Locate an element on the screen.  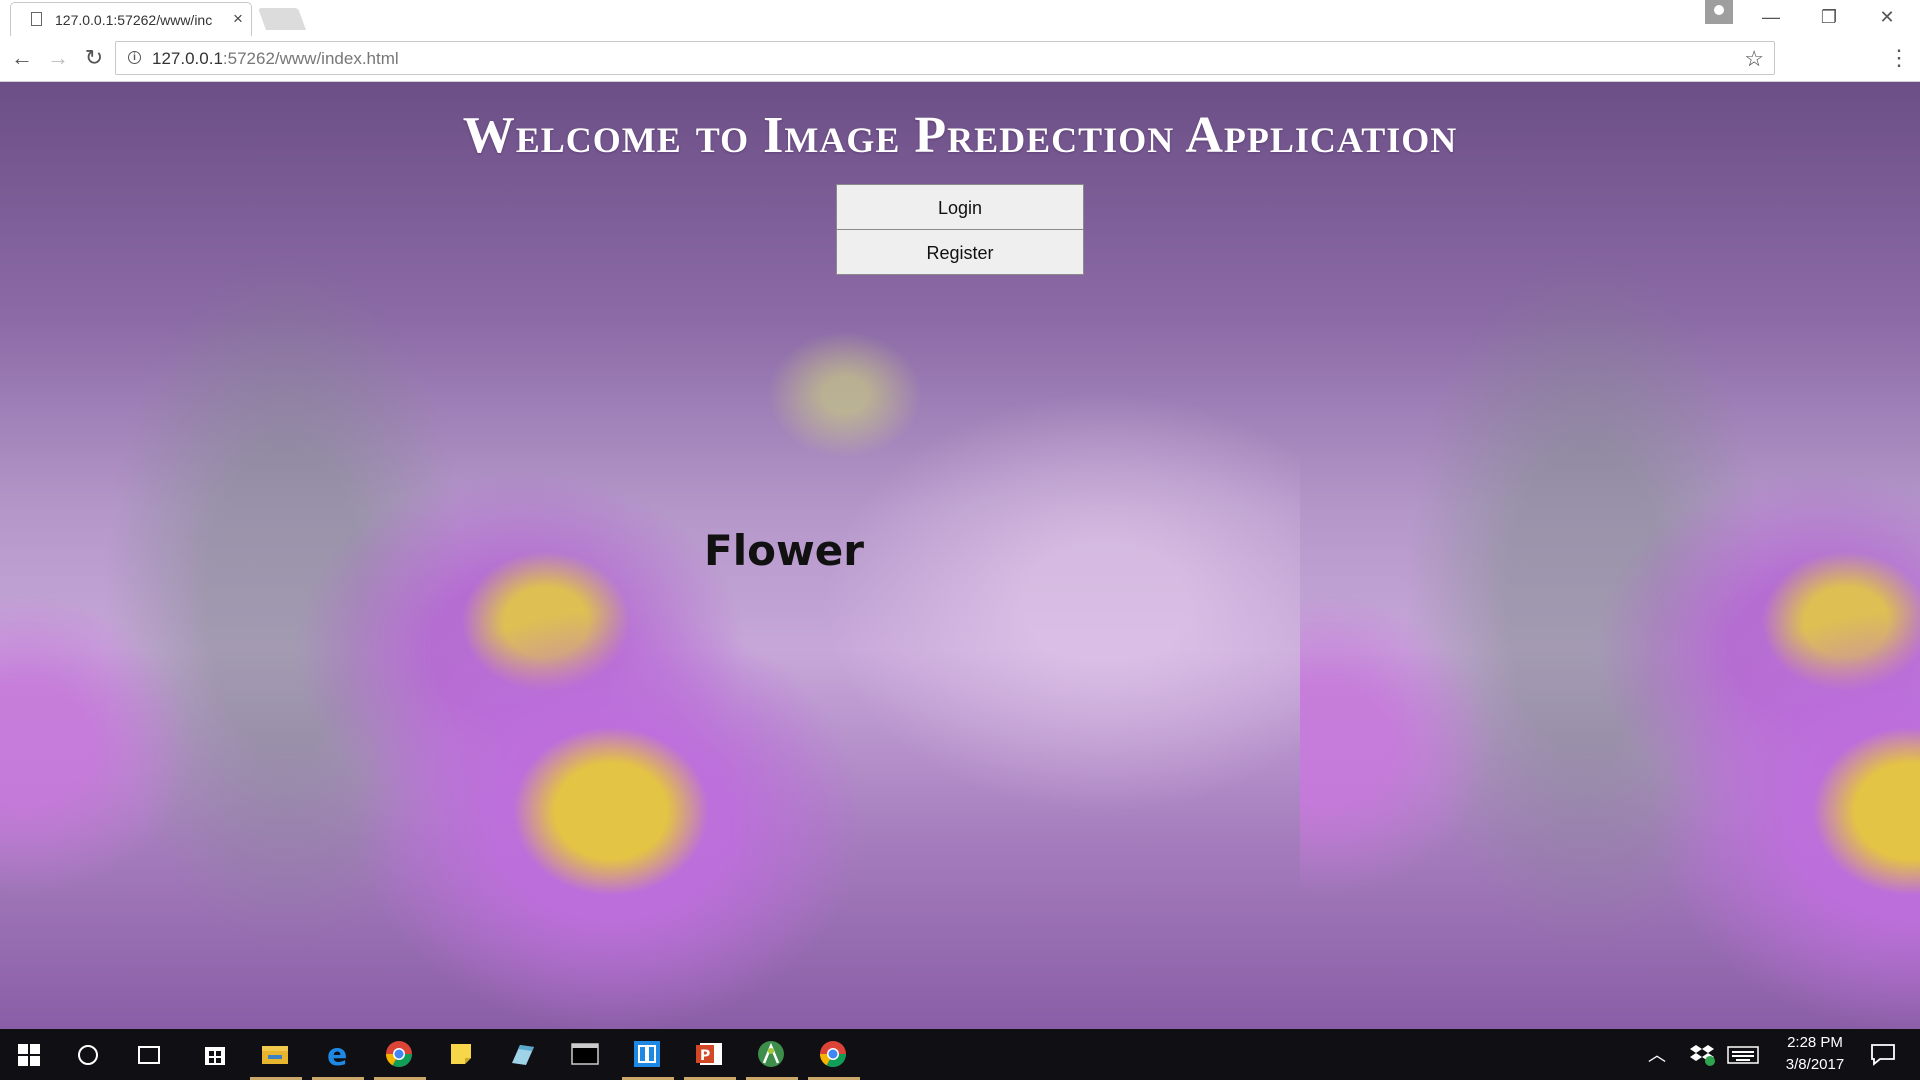
bookmark-star-icon: ☆ is located at coordinates (1754, 59).